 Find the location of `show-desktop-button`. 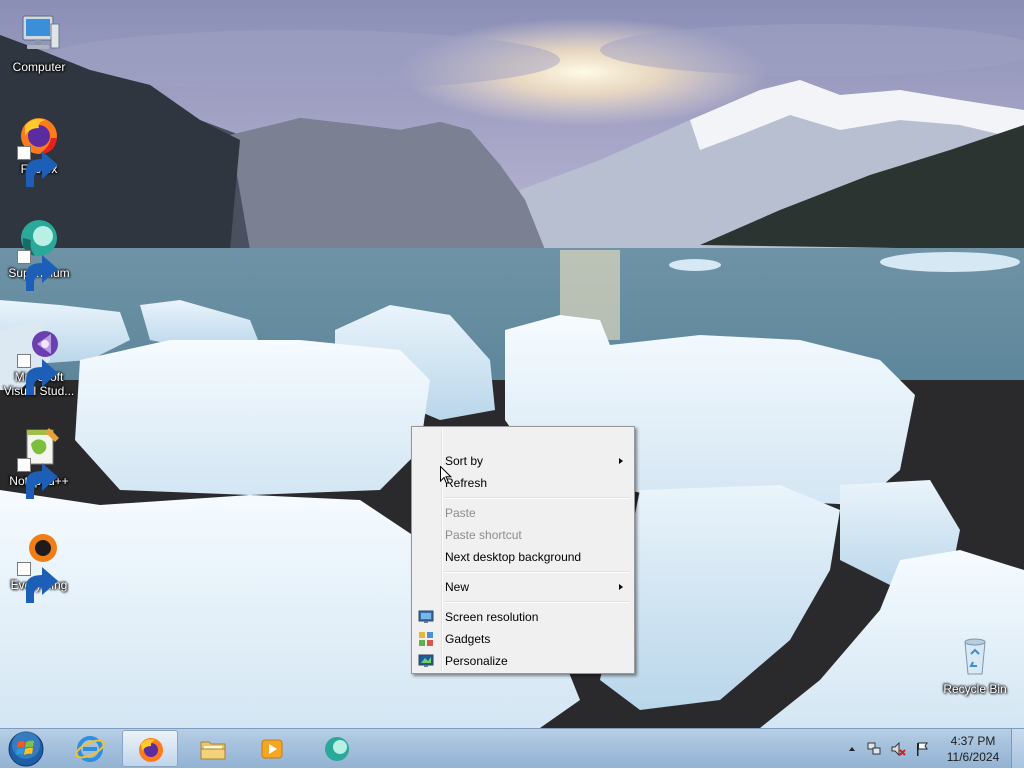

show-desktop-button is located at coordinates (1017, 748).